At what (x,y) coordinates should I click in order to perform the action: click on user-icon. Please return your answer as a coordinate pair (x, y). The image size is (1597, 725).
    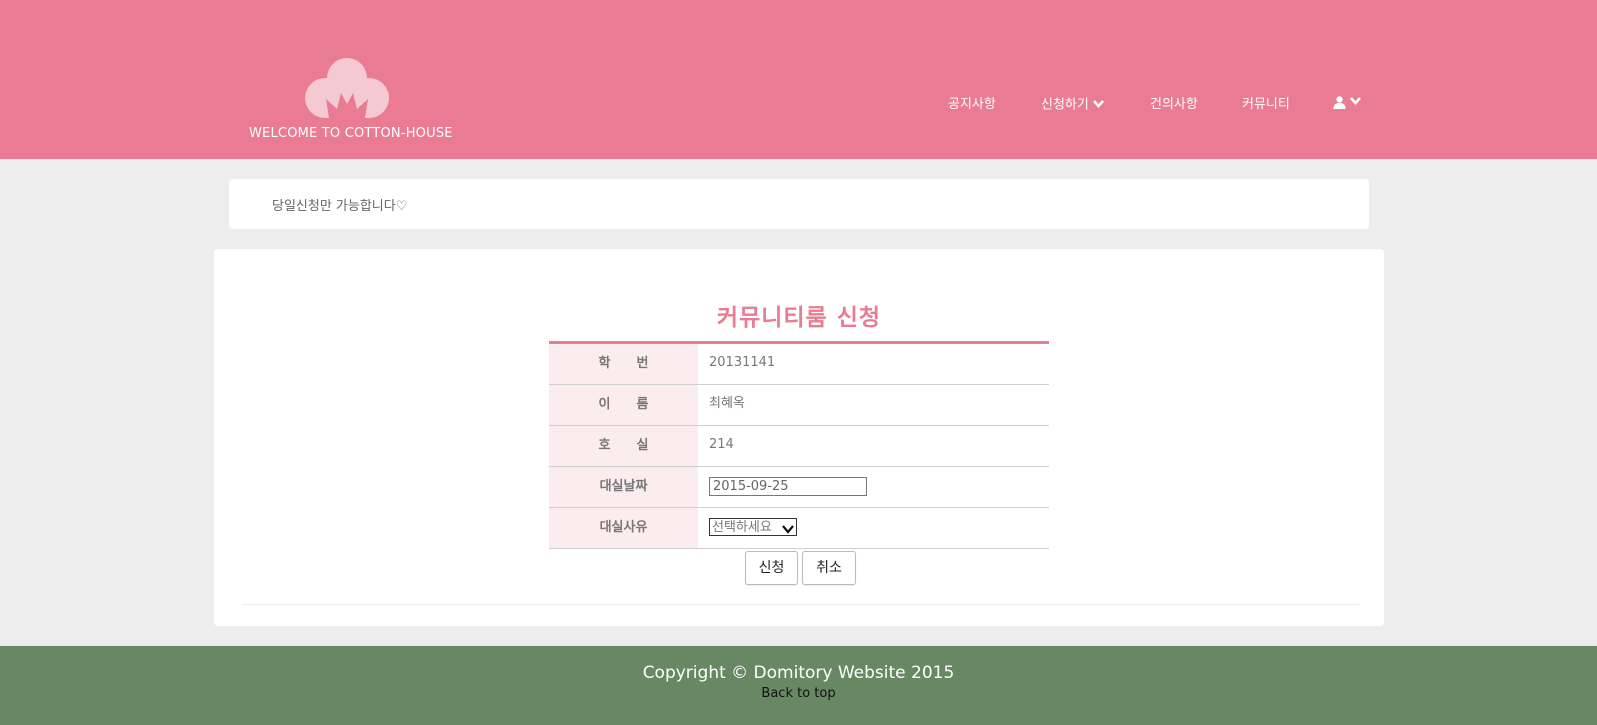
    Looking at the image, I should click on (1339, 102).